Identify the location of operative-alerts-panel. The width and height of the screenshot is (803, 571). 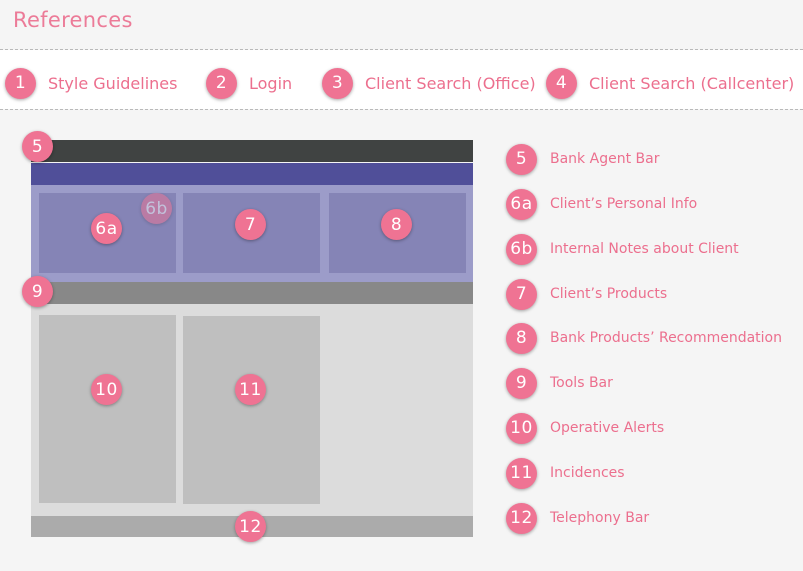
(107, 409).